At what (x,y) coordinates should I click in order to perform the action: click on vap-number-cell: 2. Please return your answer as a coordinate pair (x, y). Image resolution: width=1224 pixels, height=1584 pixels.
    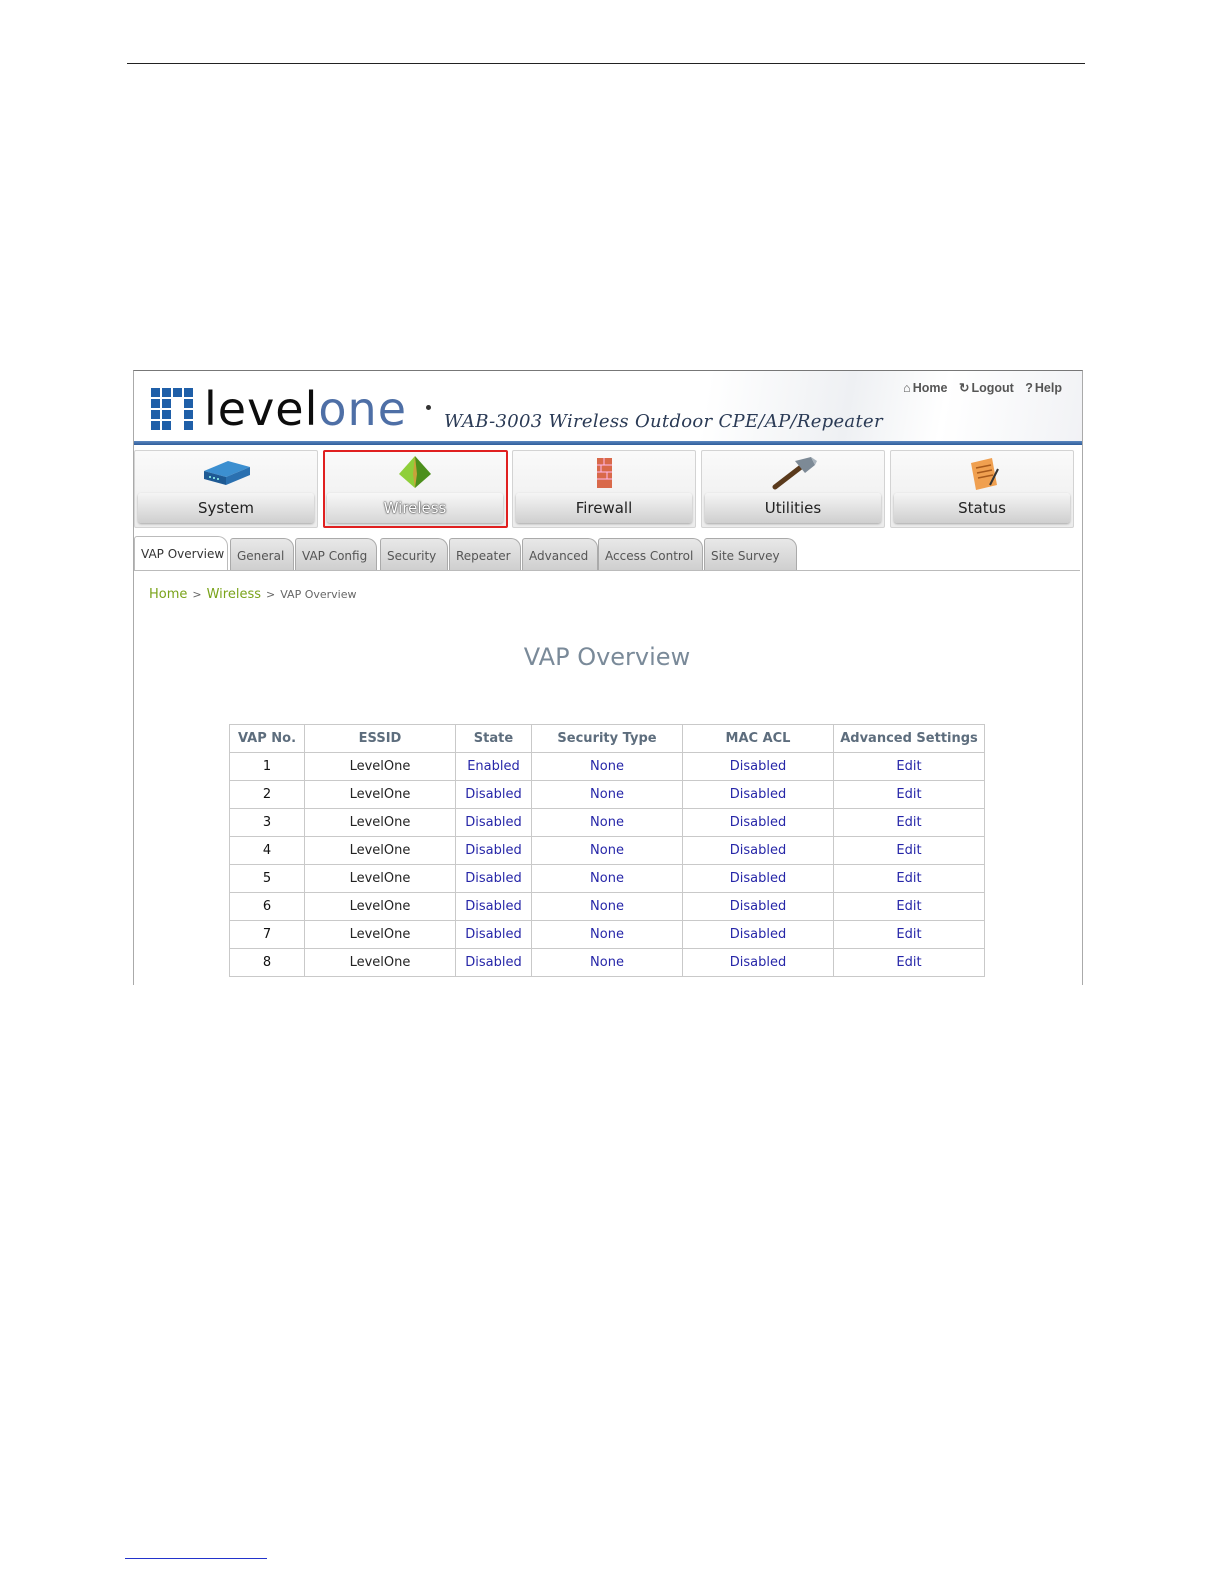
    Looking at the image, I should click on (267, 794).